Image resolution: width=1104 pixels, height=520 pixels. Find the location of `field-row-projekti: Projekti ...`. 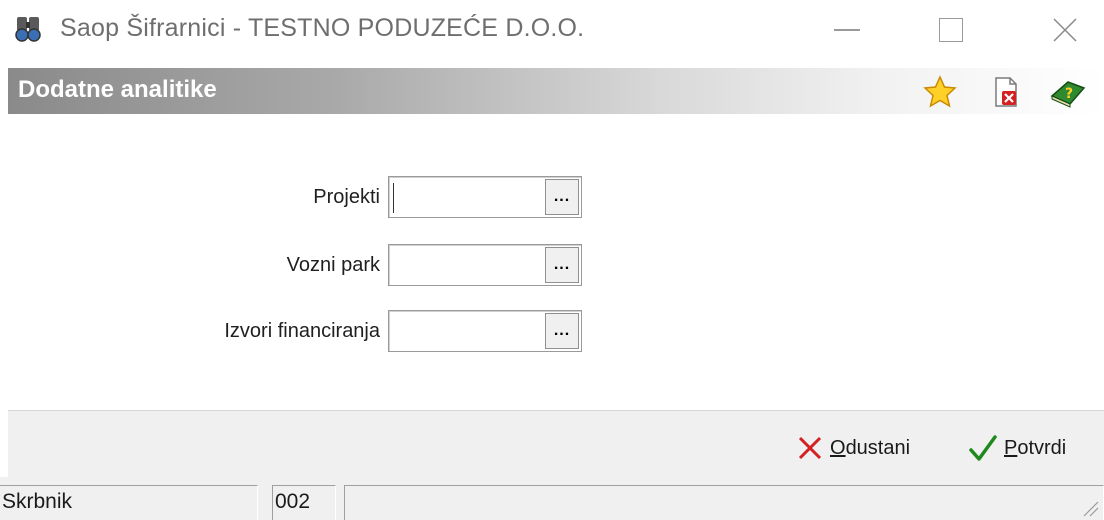

field-row-projekti: Projekti ... is located at coordinates (556, 197).